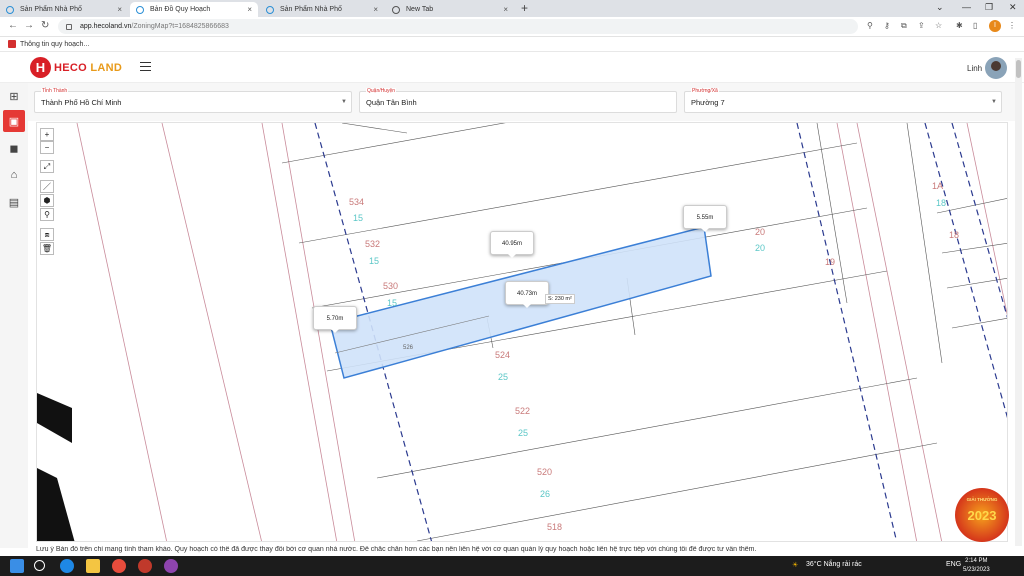 The image size is (1024, 576). Describe the element at coordinates (14, 148) in the screenshot. I see `sidebar-item-products: ◼` at that location.